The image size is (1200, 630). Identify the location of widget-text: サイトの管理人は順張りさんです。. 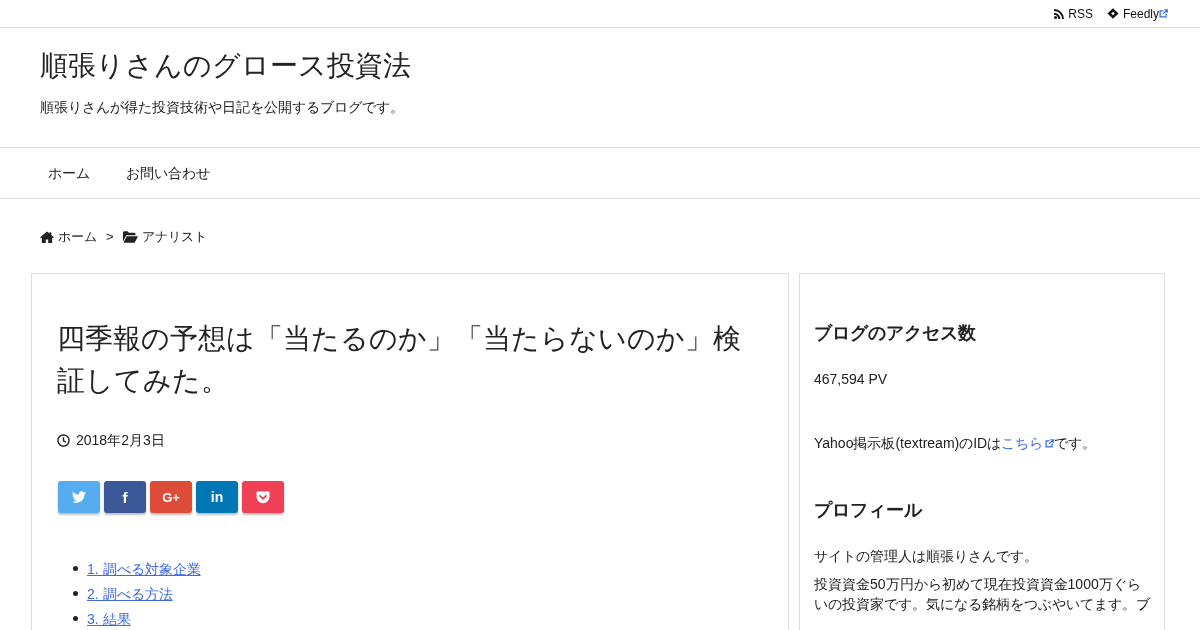
(926, 556).